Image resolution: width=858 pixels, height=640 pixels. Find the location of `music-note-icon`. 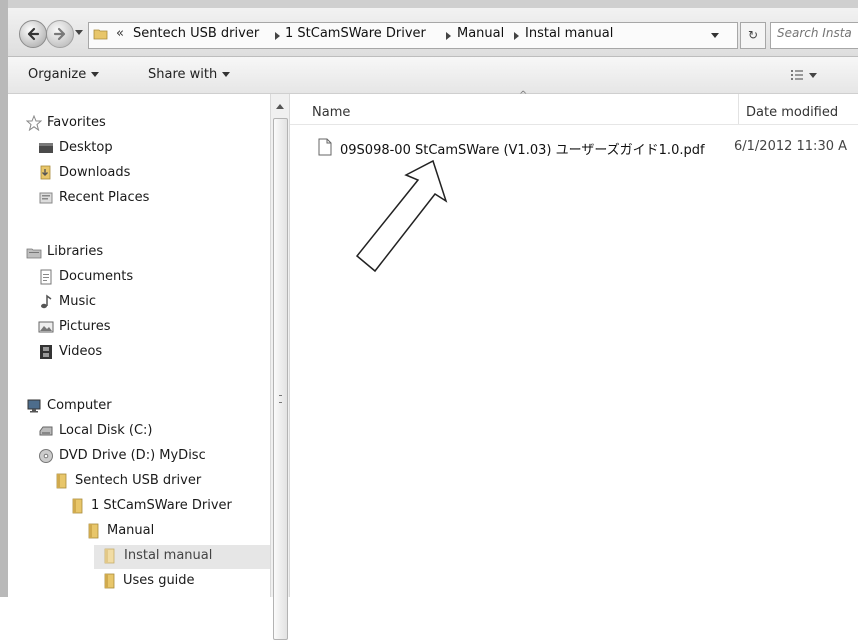

music-note-icon is located at coordinates (46, 301).